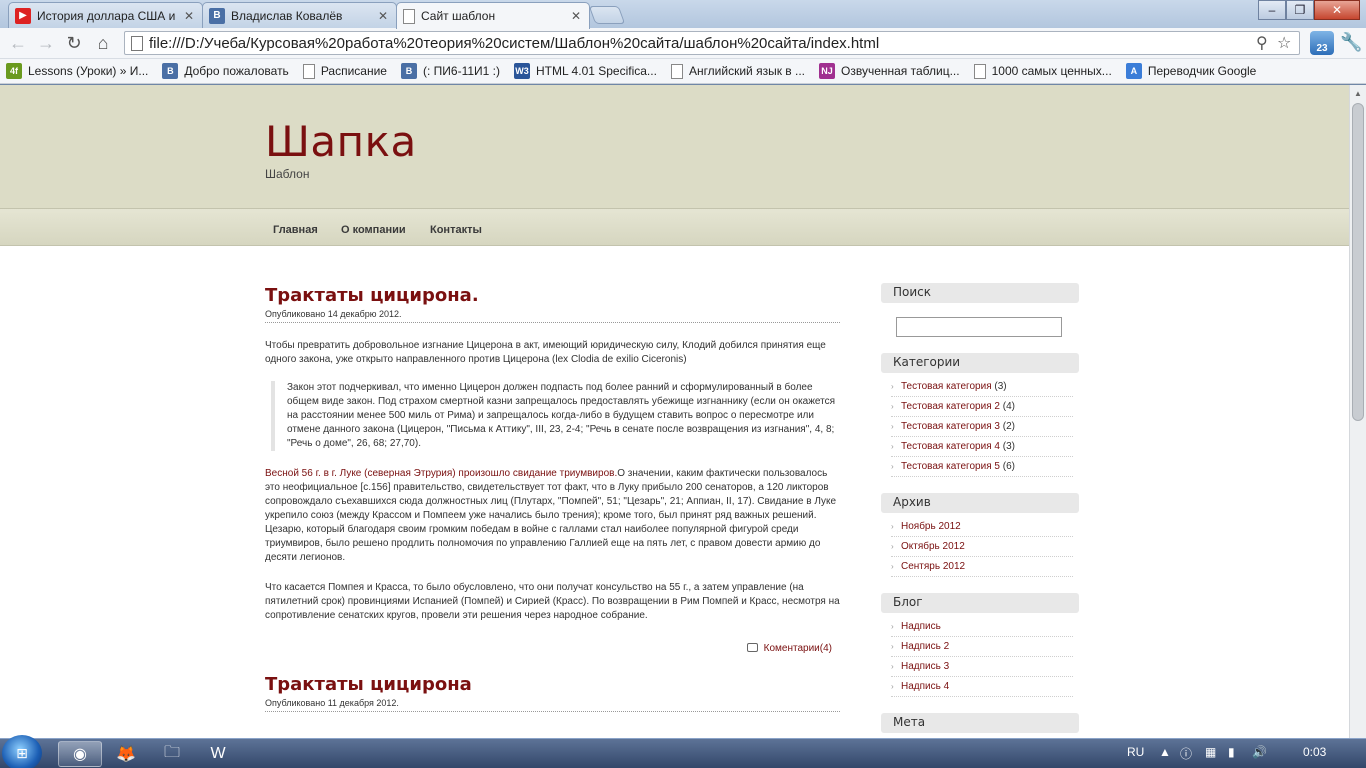 The width and height of the screenshot is (1366, 768). I want to click on bookmark-item: B (: ПИ6-11И1 :), so click(450, 71).